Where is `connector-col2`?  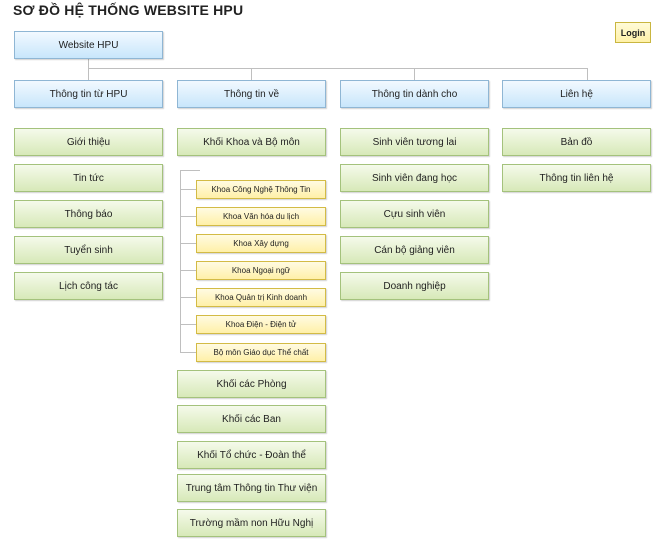 connector-col2 is located at coordinates (251, 74).